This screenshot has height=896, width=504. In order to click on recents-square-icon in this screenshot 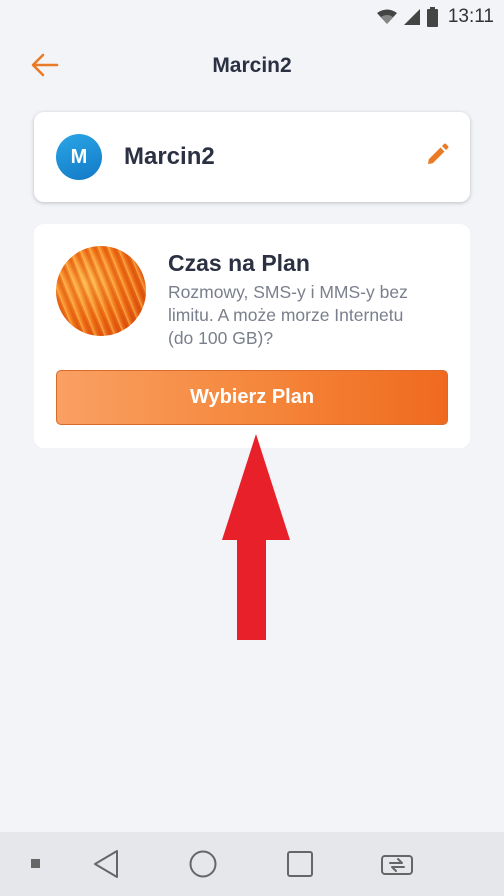, I will do `click(300, 866)`.